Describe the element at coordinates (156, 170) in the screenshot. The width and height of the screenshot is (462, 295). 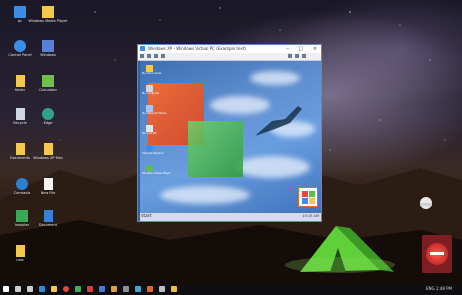
I see `guest-icon-media-player: Windows Media Player` at that location.